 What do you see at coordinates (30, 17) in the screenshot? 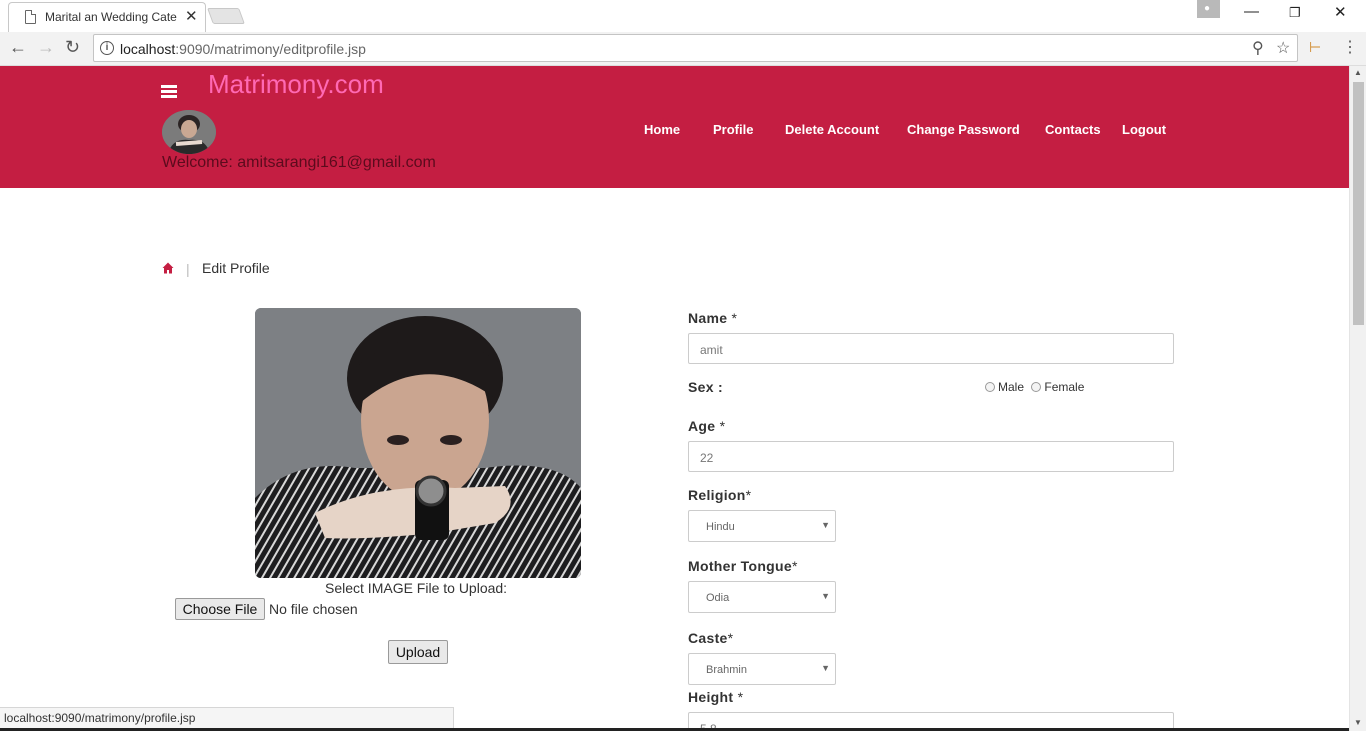
I see `page-icon` at bounding box center [30, 17].